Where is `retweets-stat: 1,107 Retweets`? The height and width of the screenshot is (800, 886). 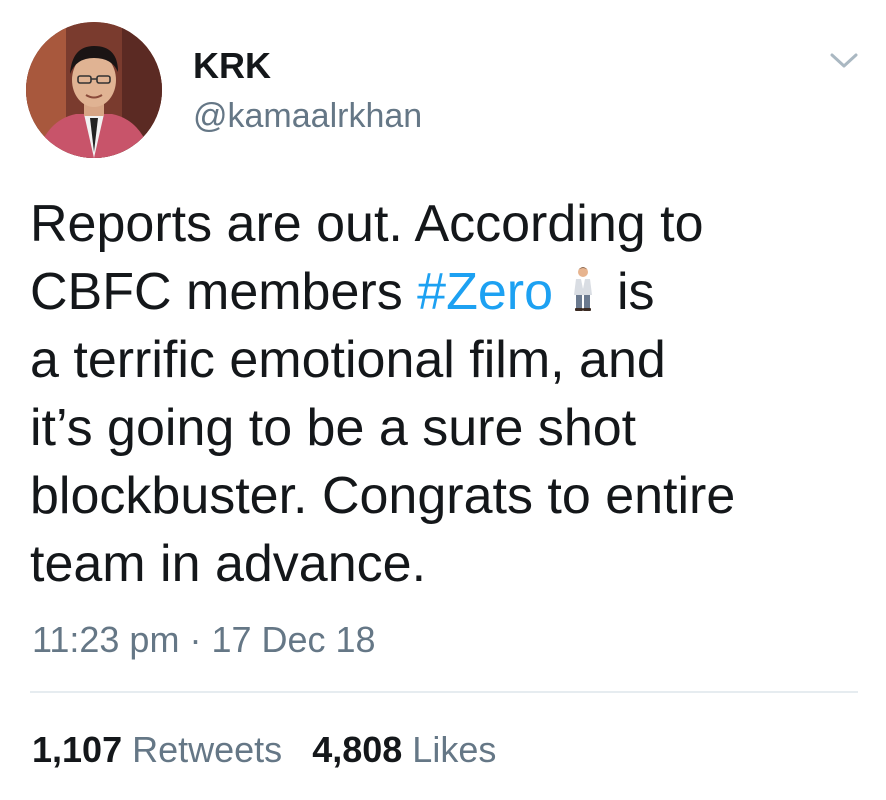
retweets-stat: 1,107 Retweets is located at coordinates (157, 749).